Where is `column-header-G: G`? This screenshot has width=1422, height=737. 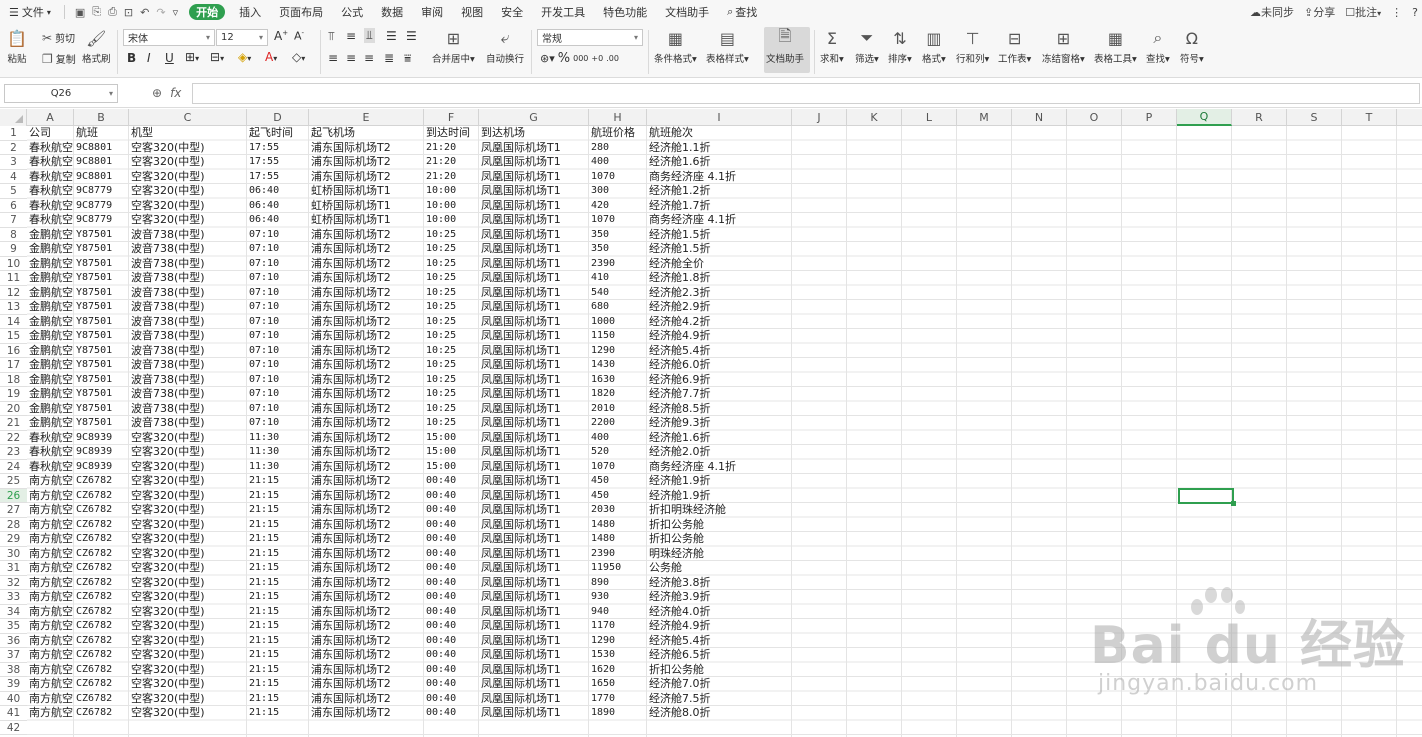
column-header-G: G is located at coordinates (534, 117).